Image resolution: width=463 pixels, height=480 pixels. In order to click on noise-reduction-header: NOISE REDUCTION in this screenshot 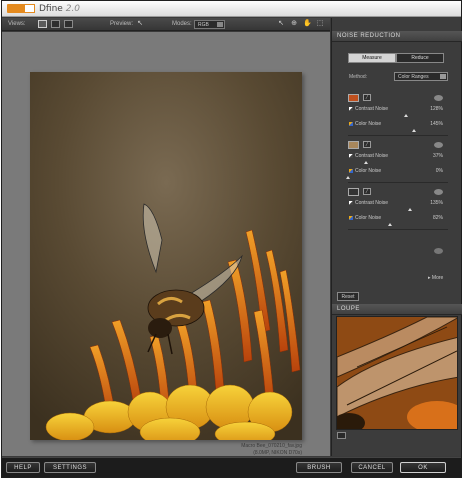, I will do `click(397, 36)`.